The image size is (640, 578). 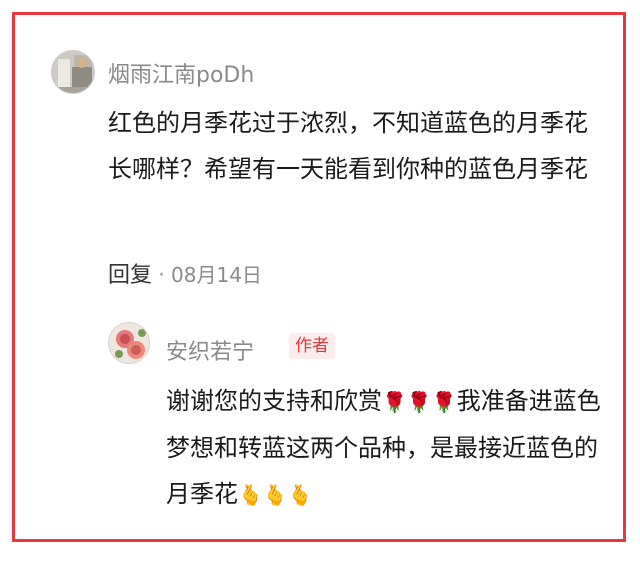 I want to click on author-badge: 作者, so click(x=312, y=346).